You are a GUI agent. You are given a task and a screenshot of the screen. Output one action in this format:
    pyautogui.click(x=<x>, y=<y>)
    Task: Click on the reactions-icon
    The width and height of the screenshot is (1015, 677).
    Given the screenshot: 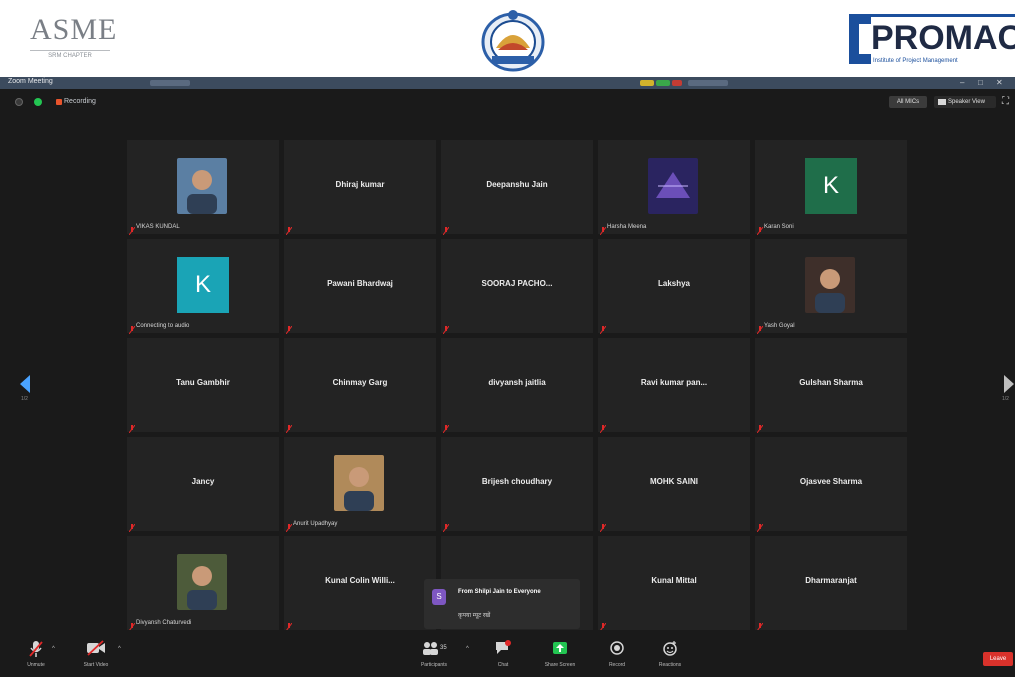 What is the action you would take?
    pyautogui.click(x=670, y=650)
    